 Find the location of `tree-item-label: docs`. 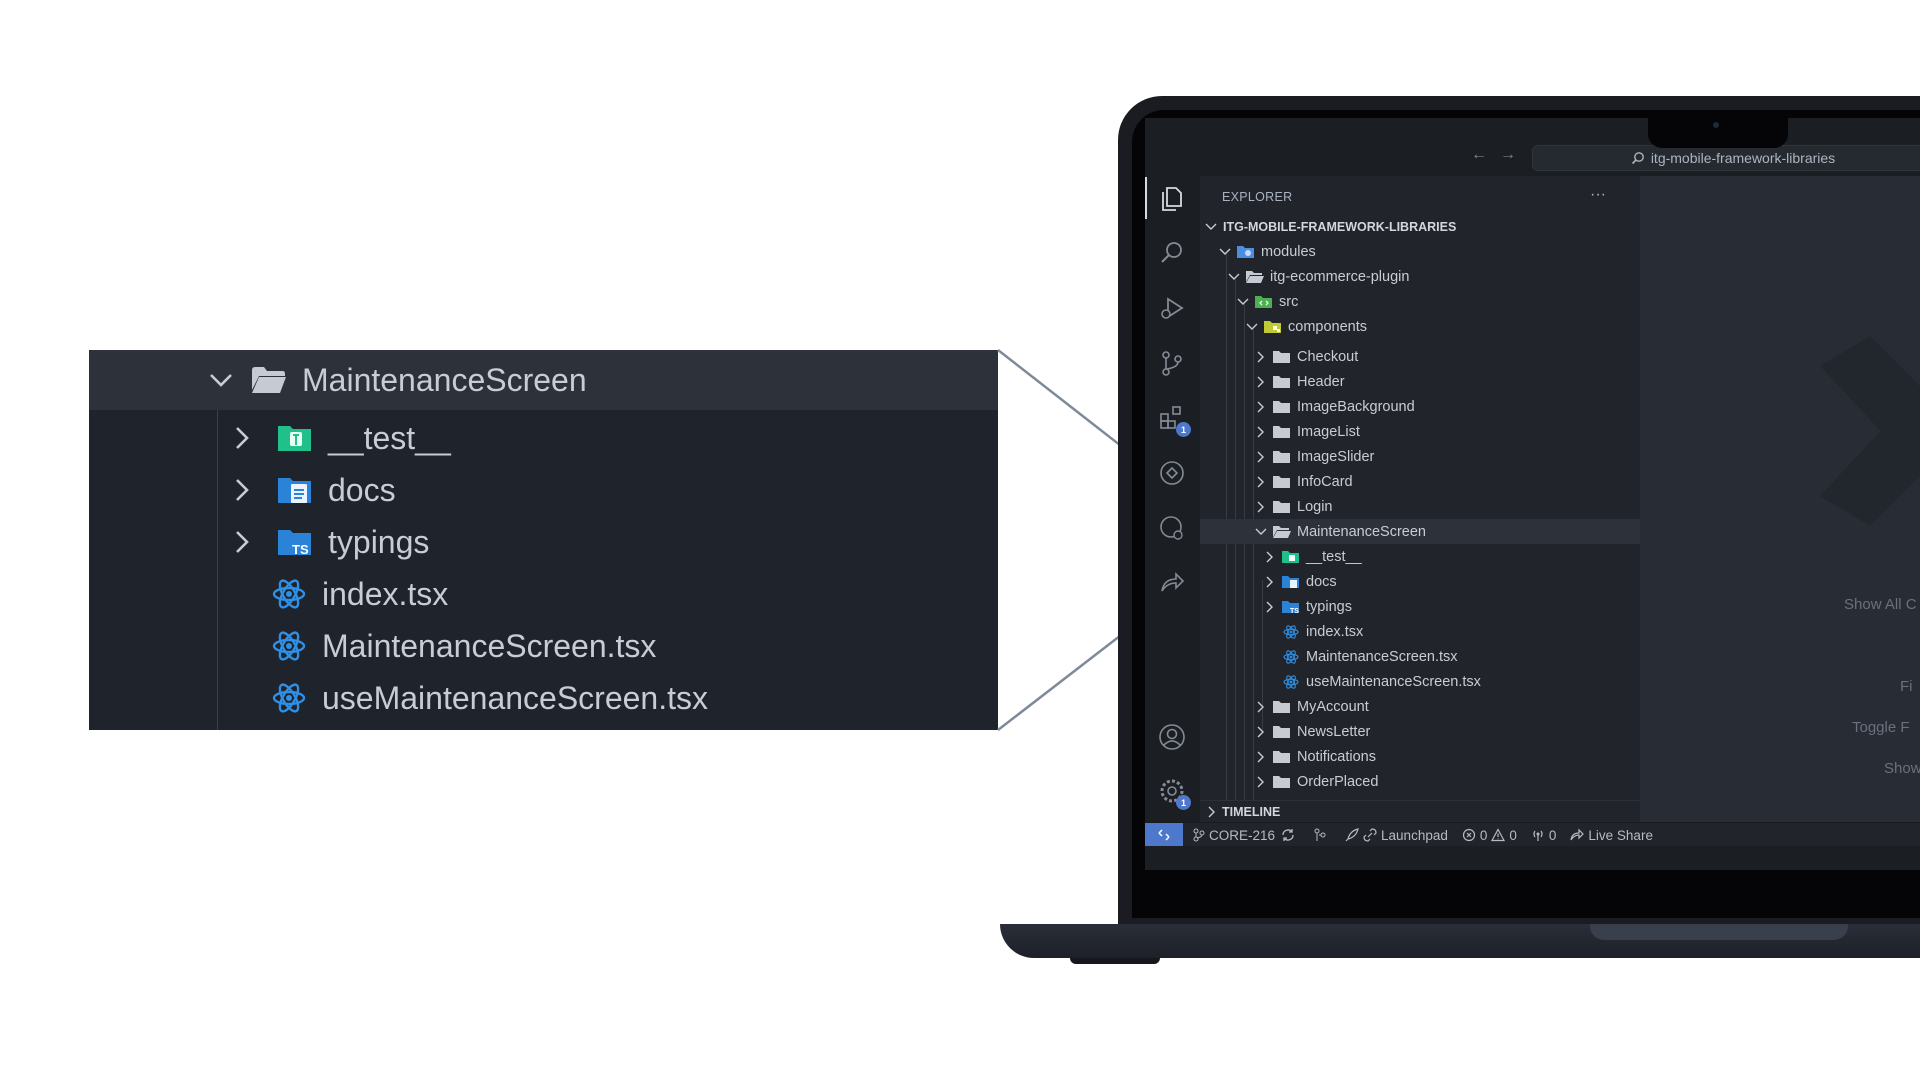

tree-item-label: docs is located at coordinates (1321, 581).